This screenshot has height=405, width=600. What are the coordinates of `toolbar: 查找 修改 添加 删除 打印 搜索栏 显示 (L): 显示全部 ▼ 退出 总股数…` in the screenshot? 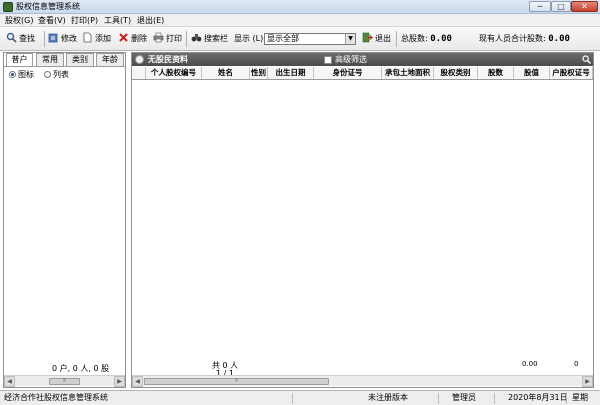 It's located at (300, 39).